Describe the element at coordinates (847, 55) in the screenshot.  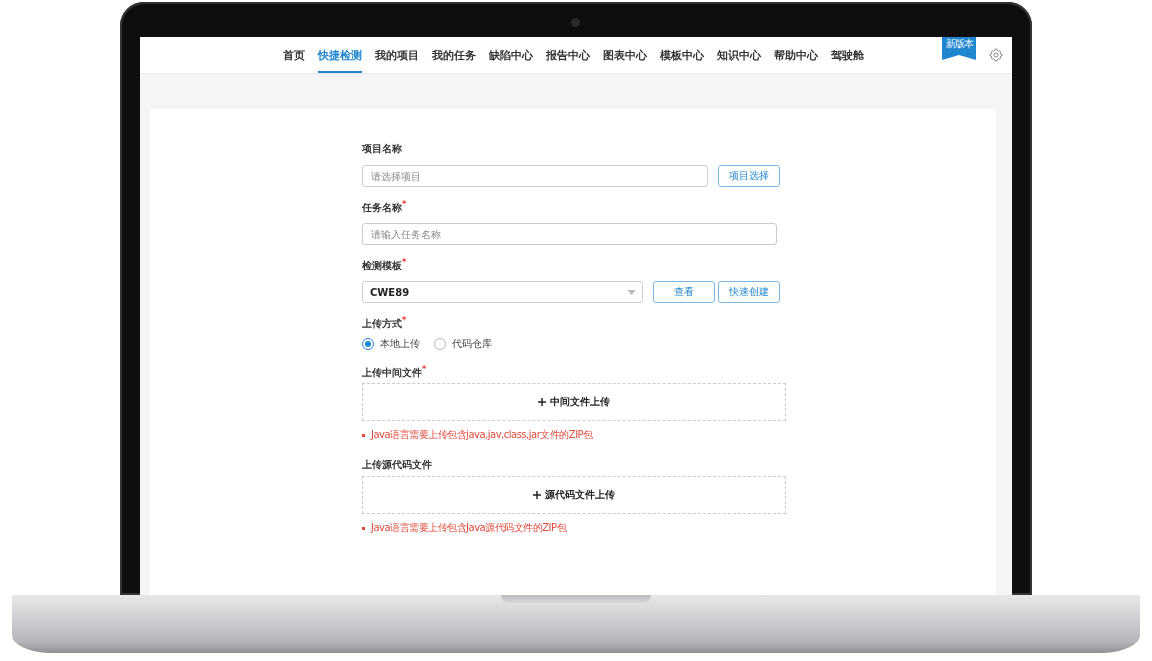
I see `nav-tab: 驾驶舱` at that location.